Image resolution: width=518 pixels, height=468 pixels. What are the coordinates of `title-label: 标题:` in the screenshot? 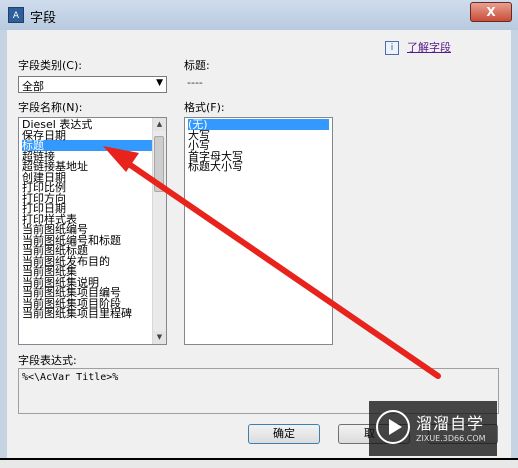 It's located at (197, 65).